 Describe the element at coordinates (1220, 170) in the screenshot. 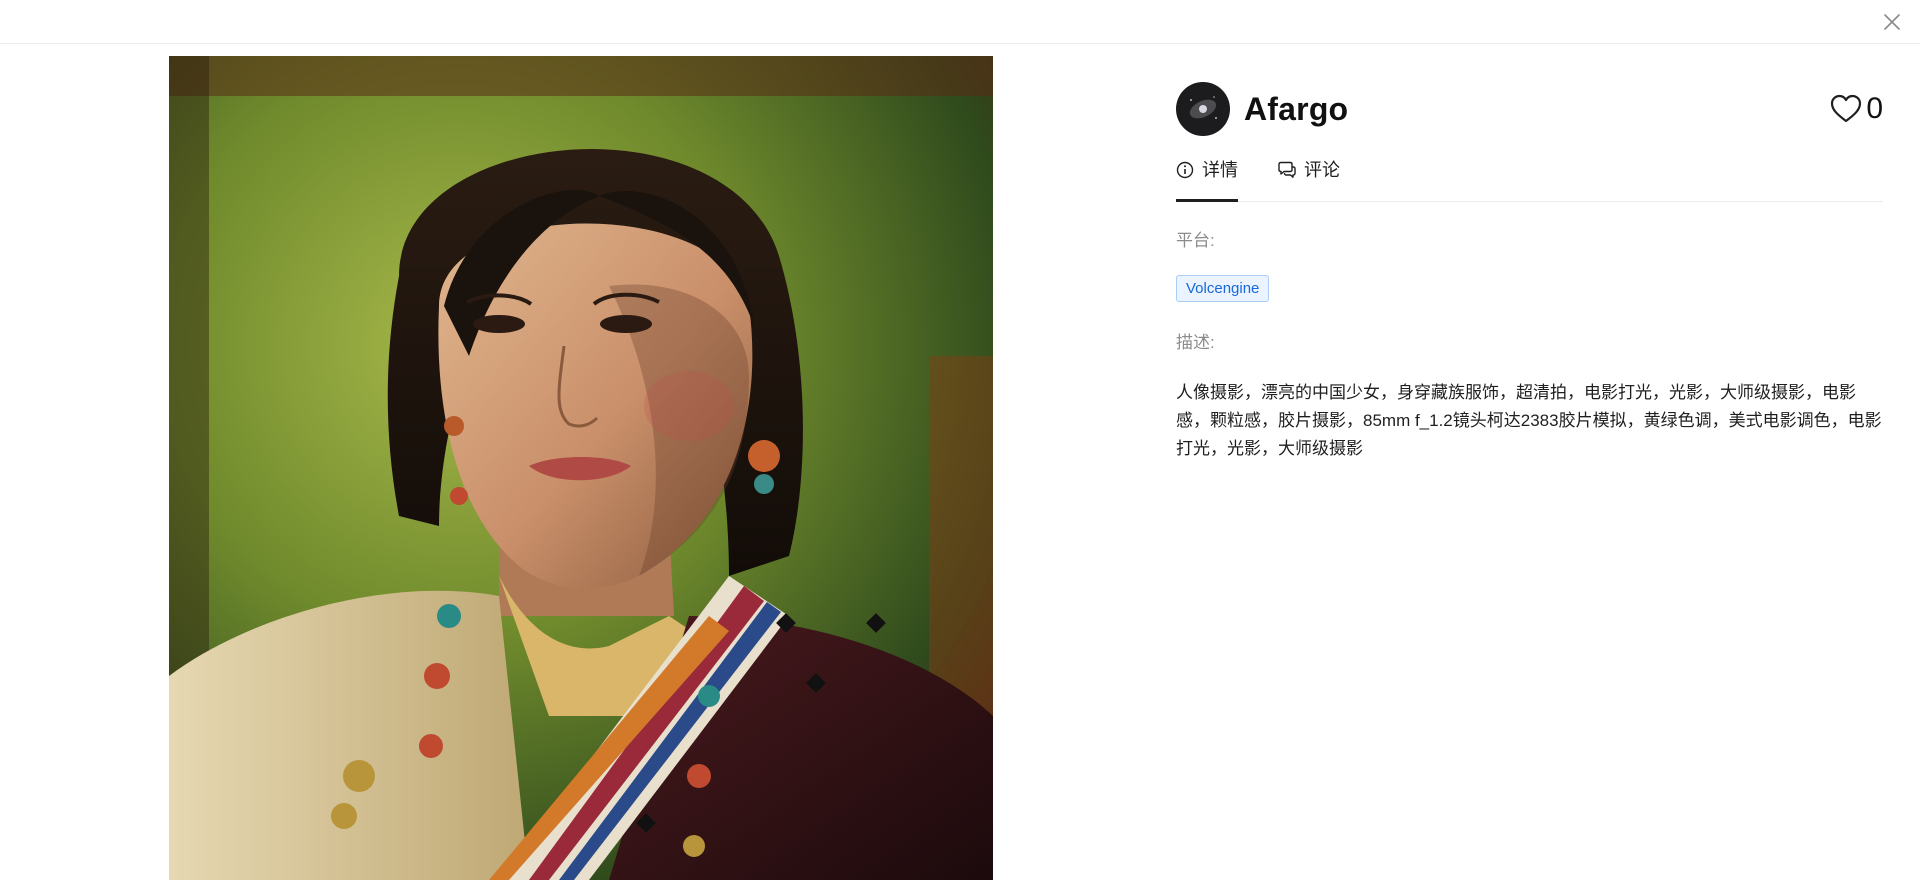

I see `tab-details-label: 详情` at that location.